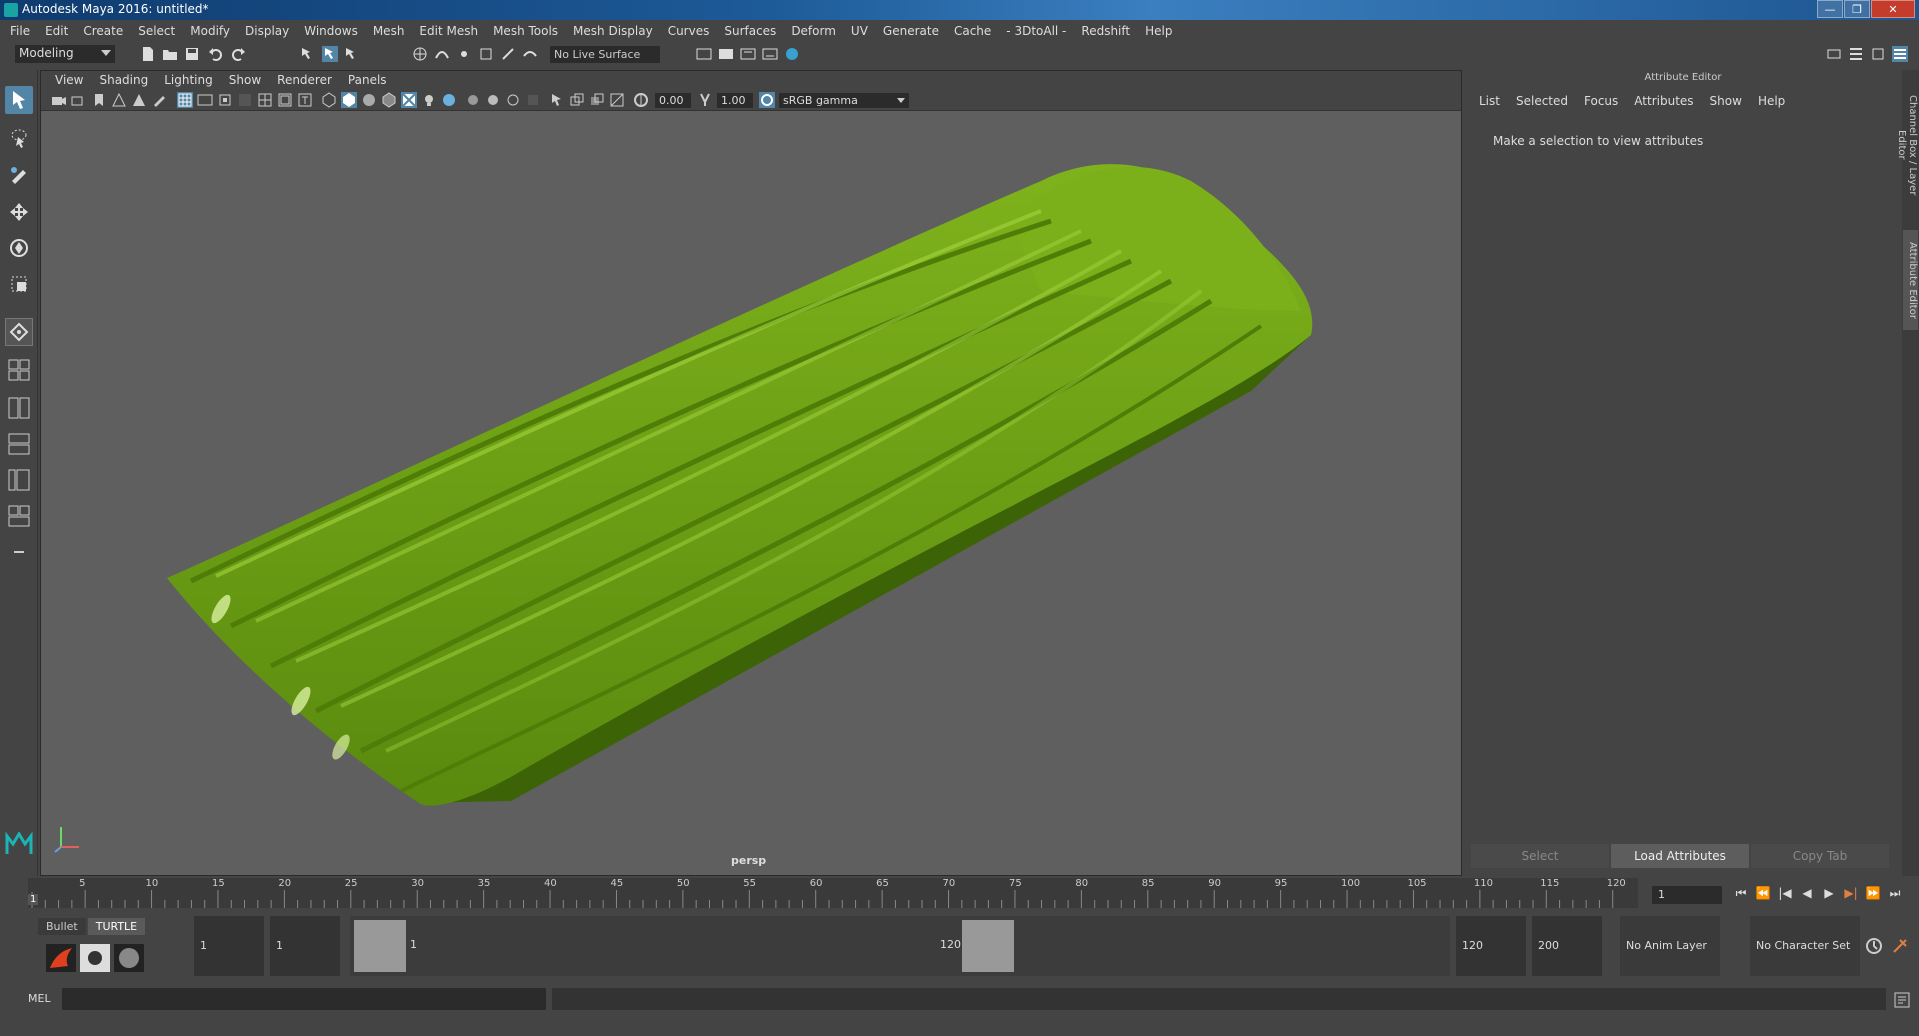  I want to click on 2d-pan-zoom-icon, so click(139, 100).